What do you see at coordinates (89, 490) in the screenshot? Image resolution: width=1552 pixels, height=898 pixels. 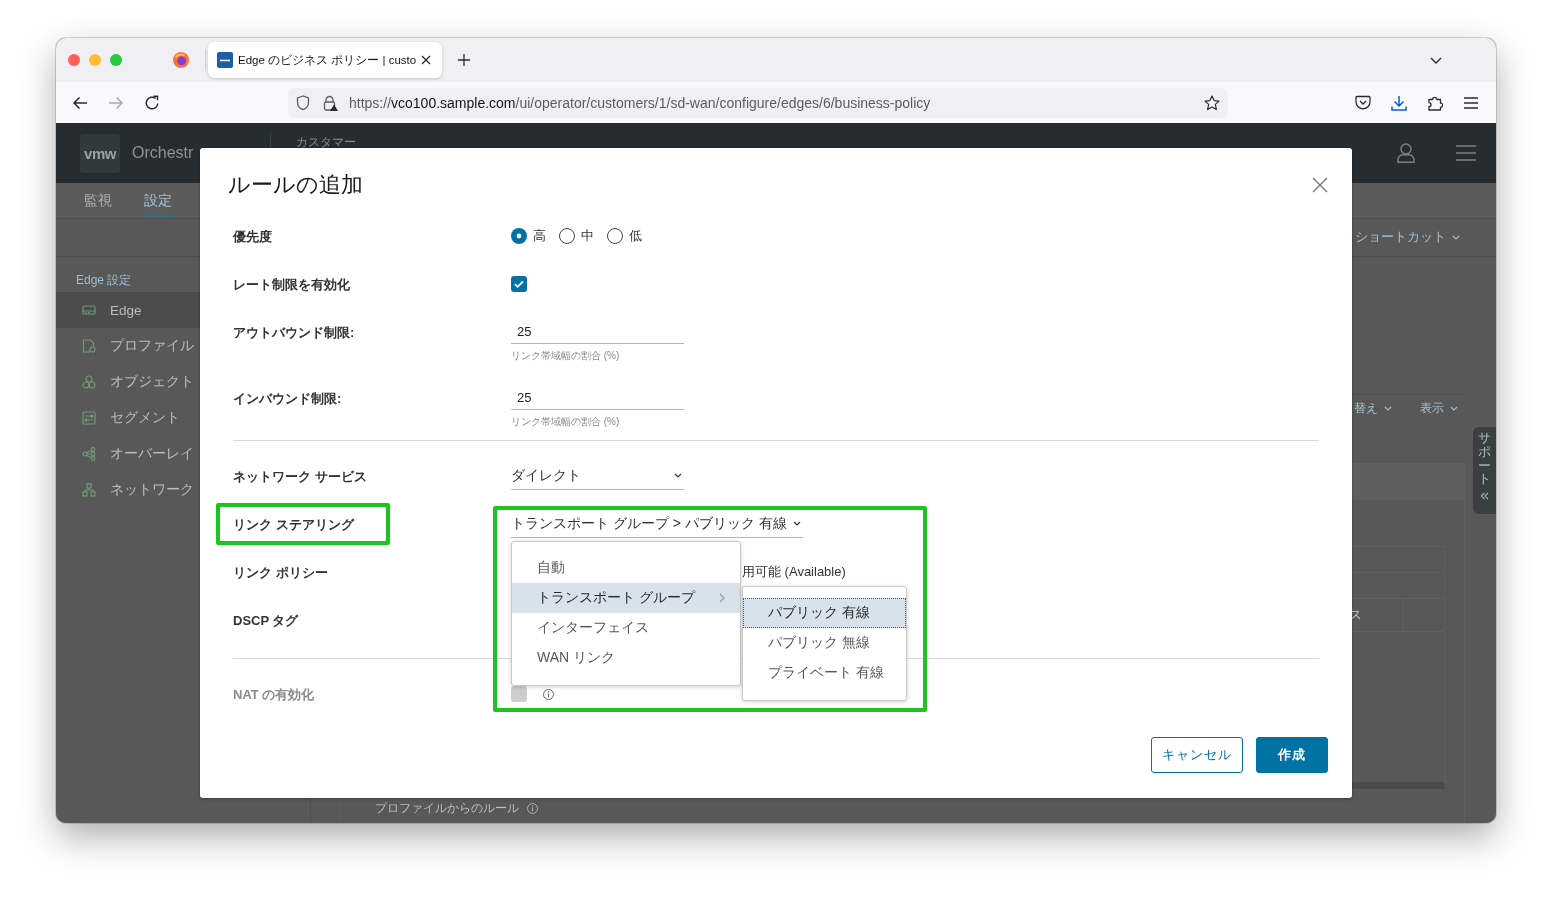 I see `hierarchy-icon` at bounding box center [89, 490].